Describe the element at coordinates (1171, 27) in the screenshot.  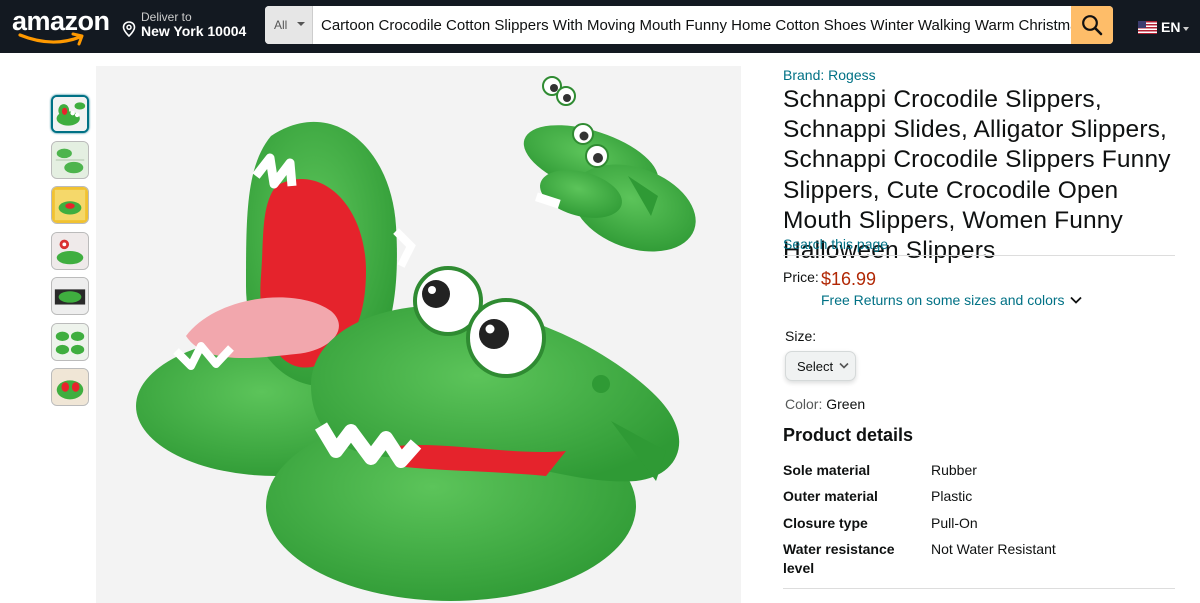
I see `language-label: EN` at that location.